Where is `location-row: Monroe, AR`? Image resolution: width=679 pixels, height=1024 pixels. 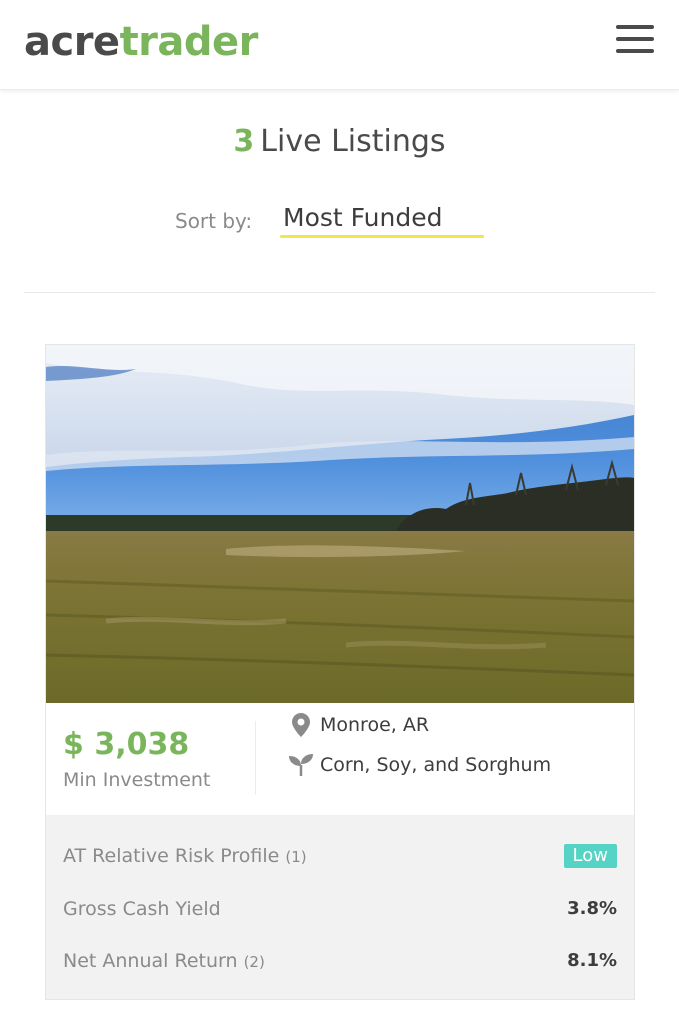
location-row: Monroe, AR is located at coordinates (359, 725).